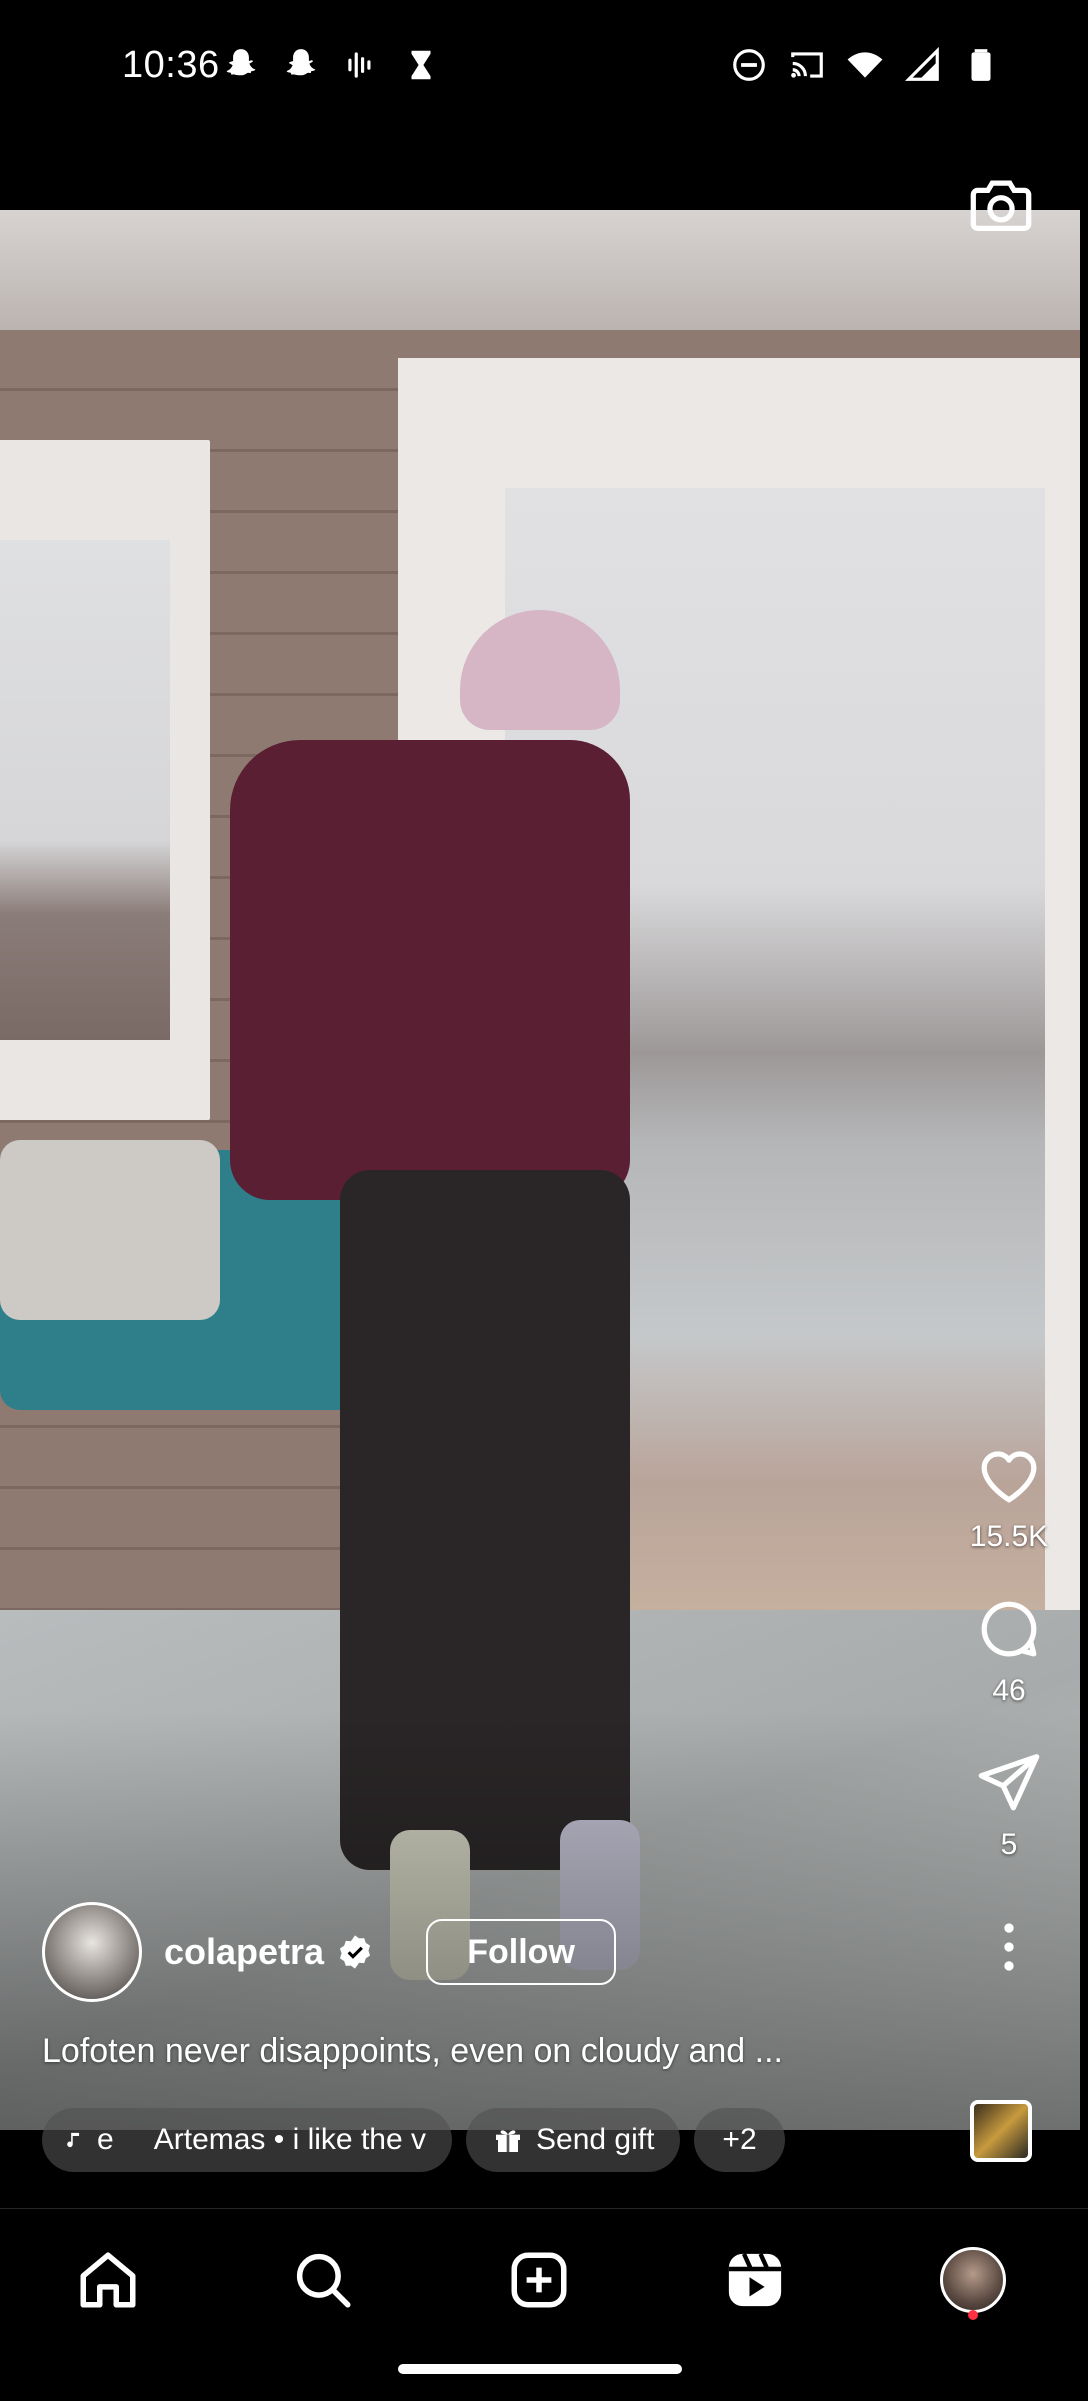 The width and height of the screenshot is (1088, 2401). Describe the element at coordinates (544, 68) in the screenshot. I see `status-bar: 10:36` at that location.